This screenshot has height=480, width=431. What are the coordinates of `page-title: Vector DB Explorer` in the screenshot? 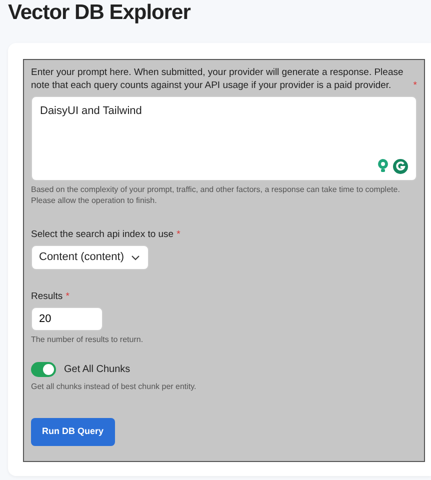 It's located at (99, 12).